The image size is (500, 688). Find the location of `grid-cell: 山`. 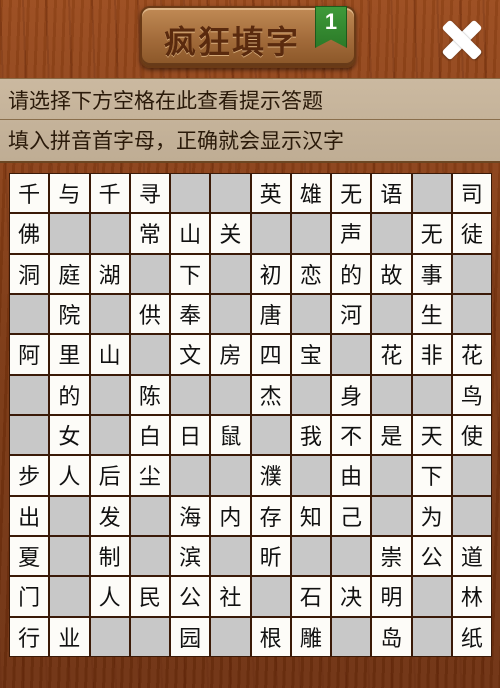

grid-cell: 山 is located at coordinates (190, 233).